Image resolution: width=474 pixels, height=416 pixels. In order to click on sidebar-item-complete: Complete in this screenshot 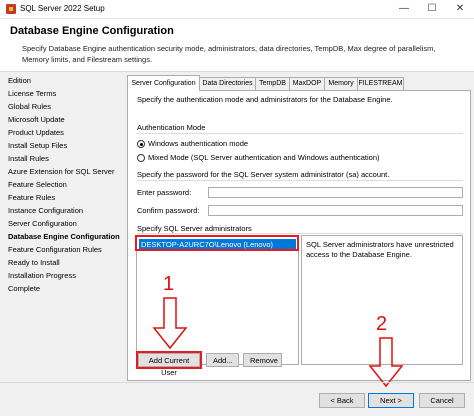, I will do `click(24, 288)`.